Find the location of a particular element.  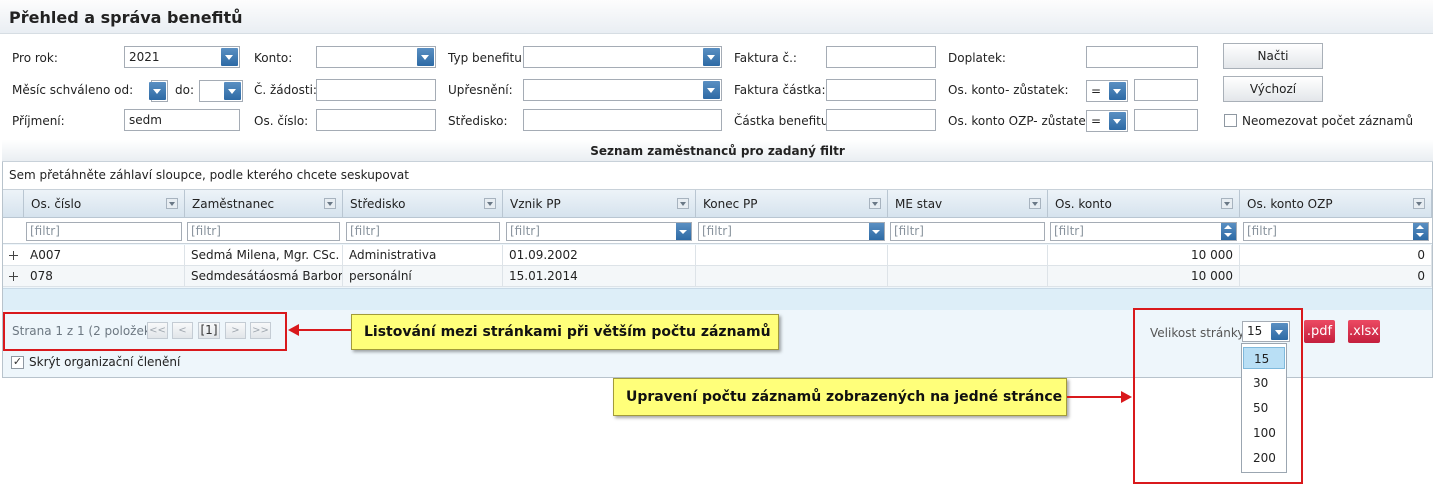

column-header-stredisko: Středisko is located at coordinates (423, 204).